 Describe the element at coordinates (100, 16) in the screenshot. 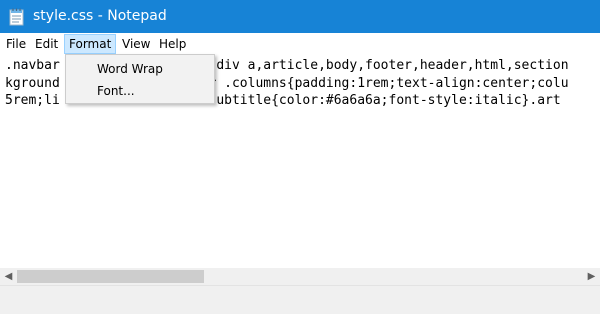

I see `window-title: style.css - Notepad` at that location.